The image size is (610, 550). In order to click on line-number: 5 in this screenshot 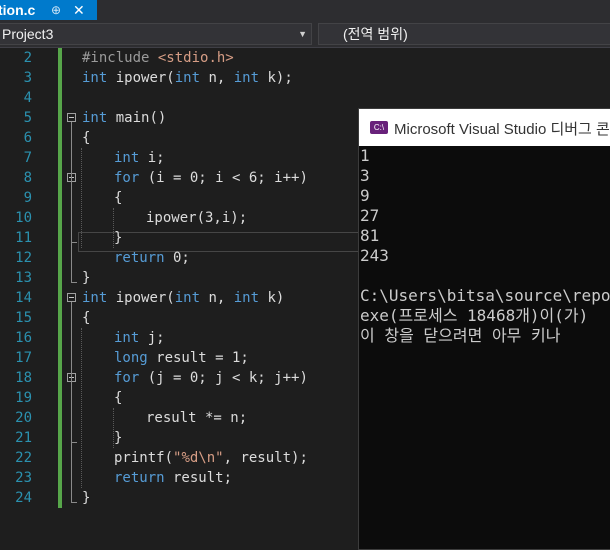, I will do `click(27, 118)`.